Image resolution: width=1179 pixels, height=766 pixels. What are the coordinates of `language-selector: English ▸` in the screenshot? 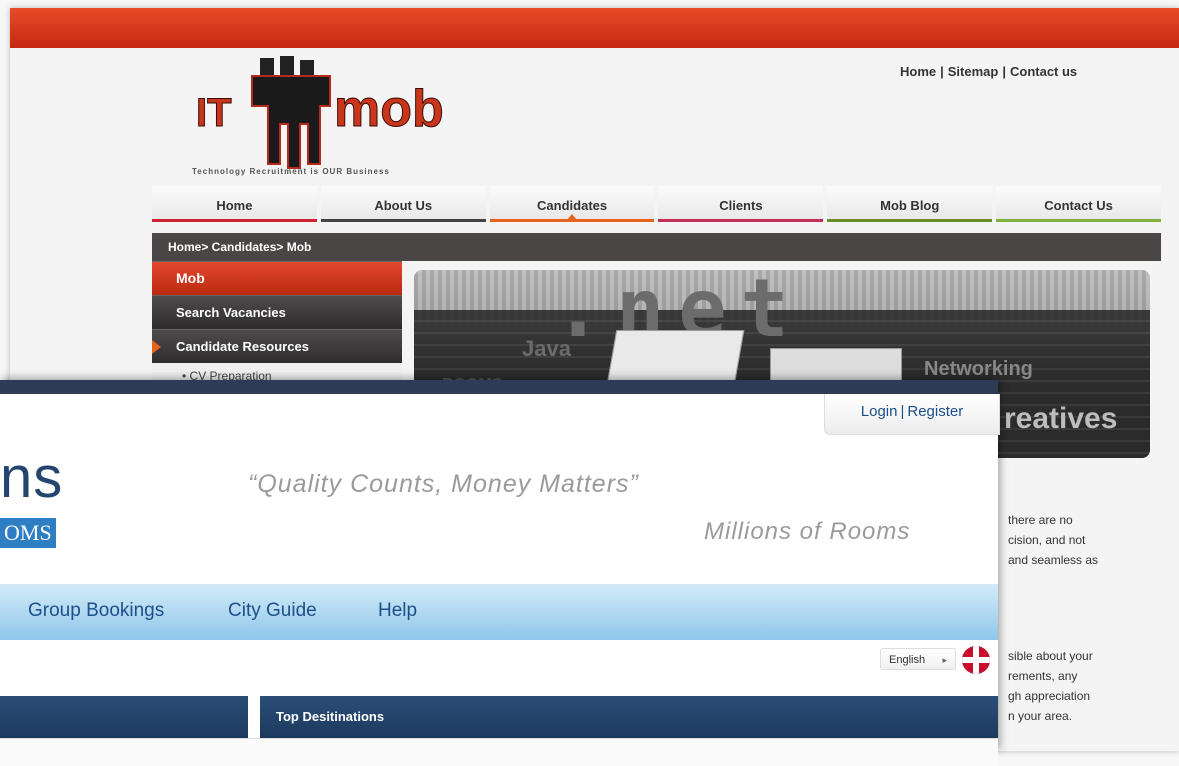 It's located at (918, 659).